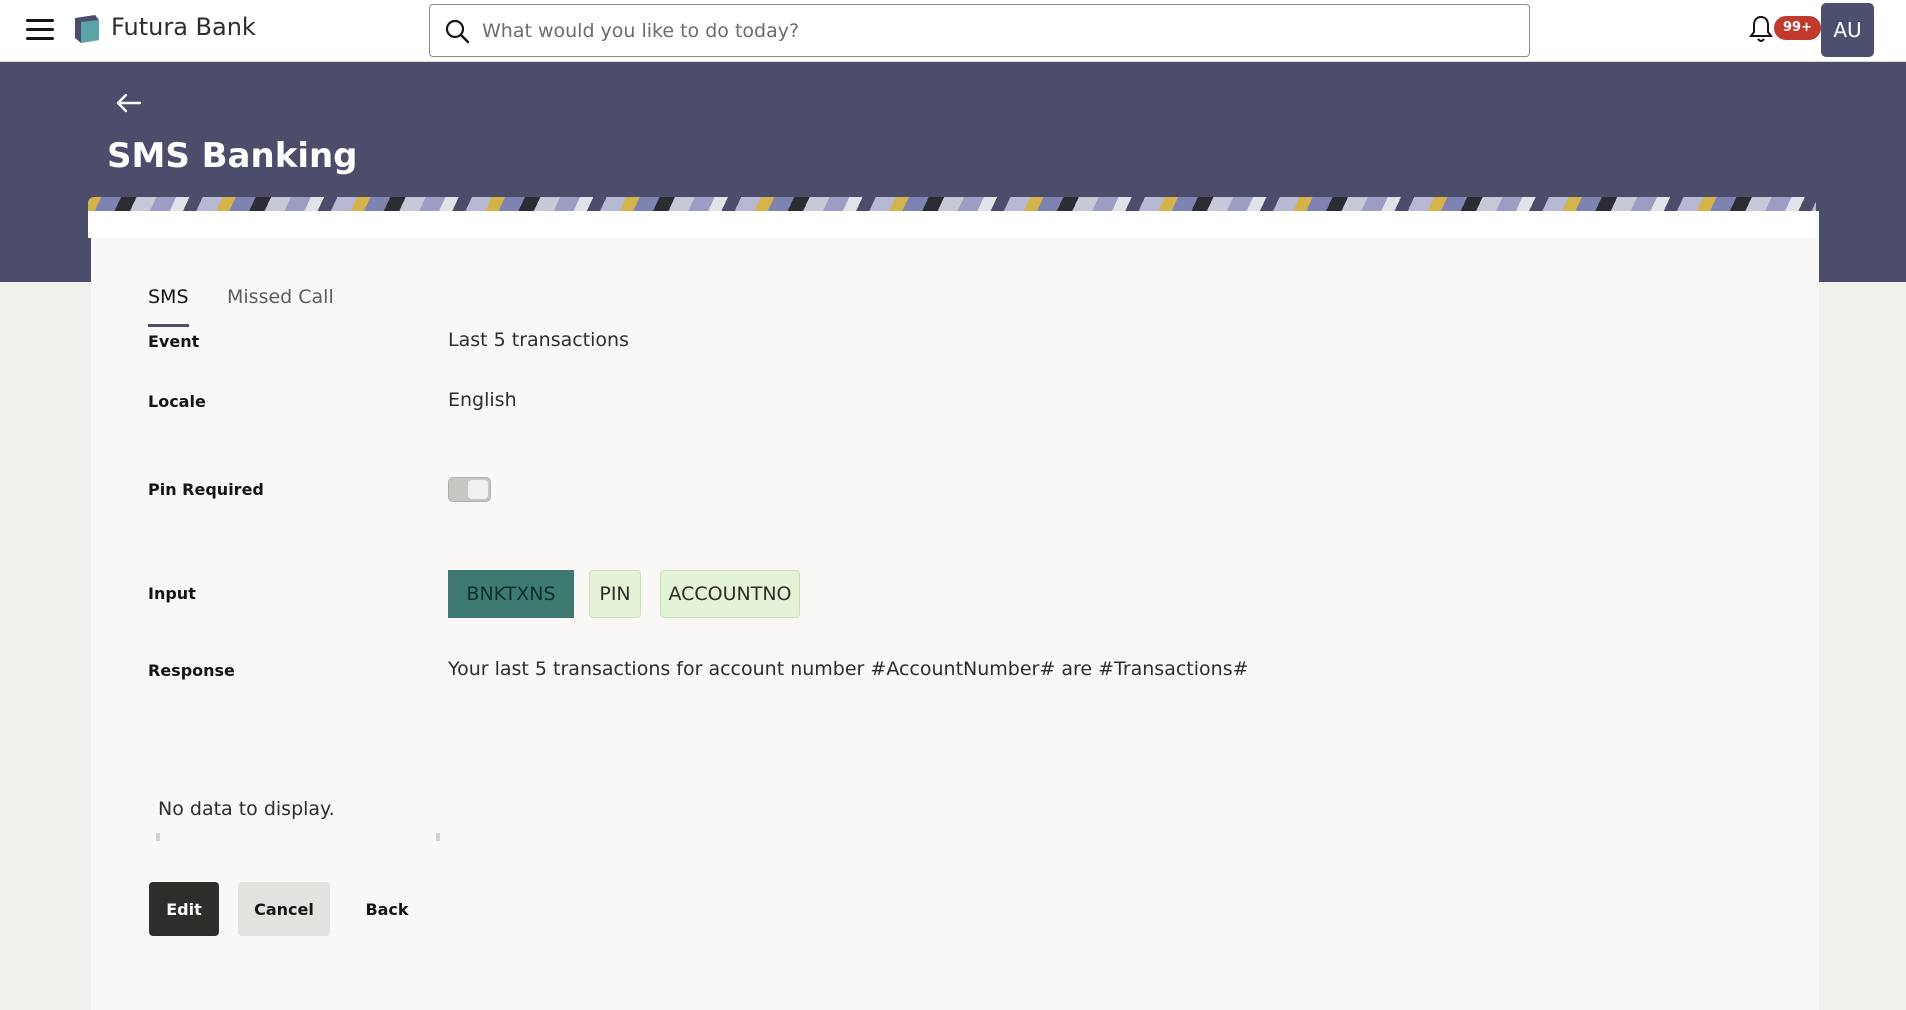 This screenshot has width=1906, height=1010. Describe the element at coordinates (438, 837) in the screenshot. I see `scroll-right-marker` at that location.